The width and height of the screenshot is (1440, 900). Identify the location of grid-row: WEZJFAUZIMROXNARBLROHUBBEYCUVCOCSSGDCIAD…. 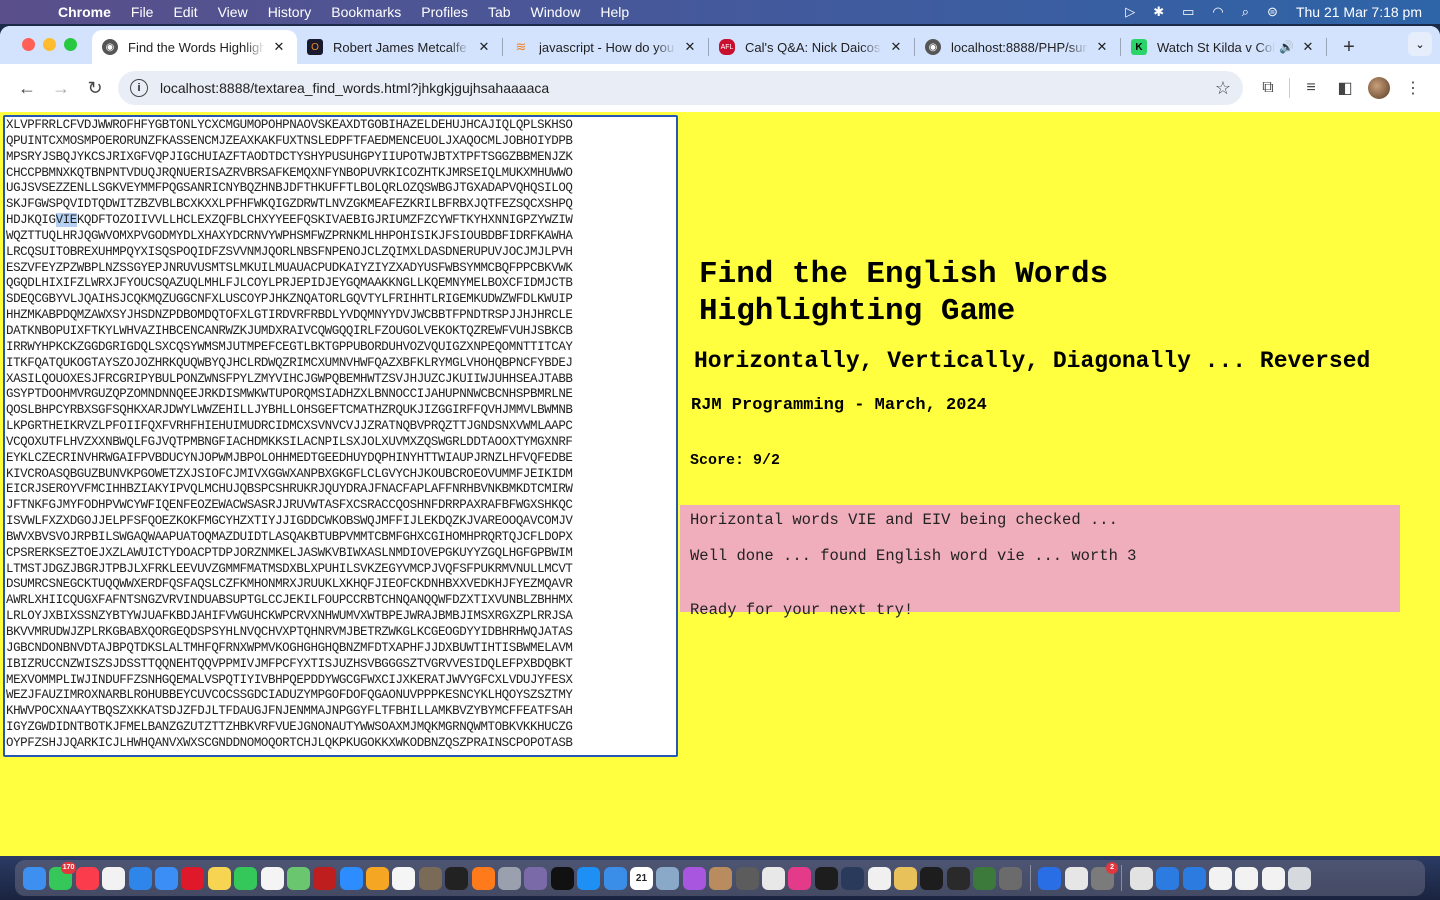
(340, 696).